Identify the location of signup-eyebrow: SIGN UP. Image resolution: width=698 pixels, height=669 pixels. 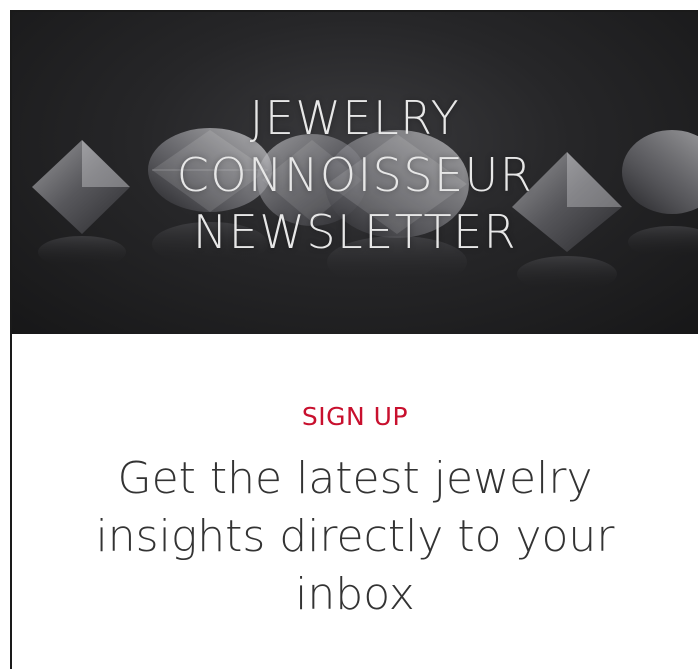
(355, 416).